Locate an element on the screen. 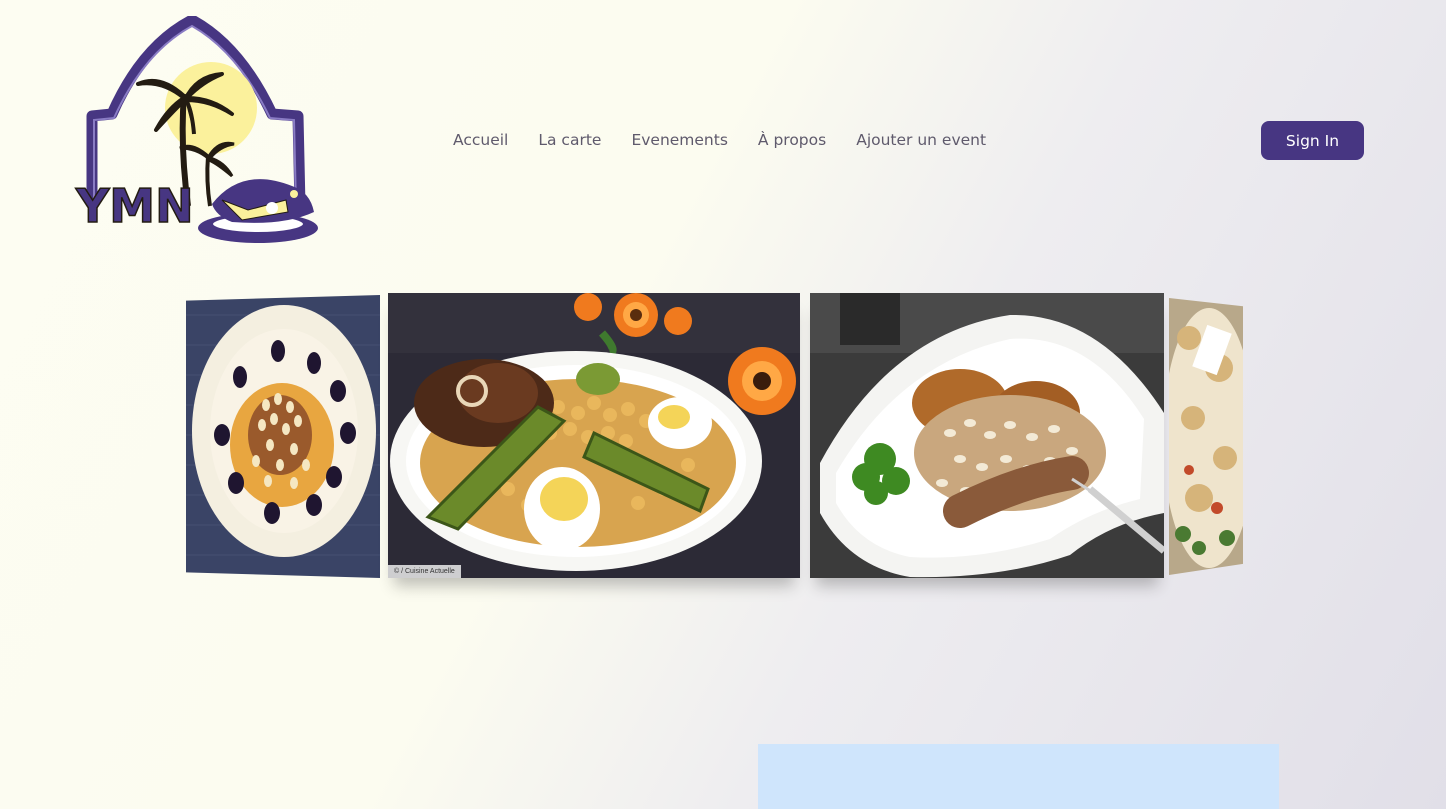  sign-in-button: Sign In is located at coordinates (1312, 140).